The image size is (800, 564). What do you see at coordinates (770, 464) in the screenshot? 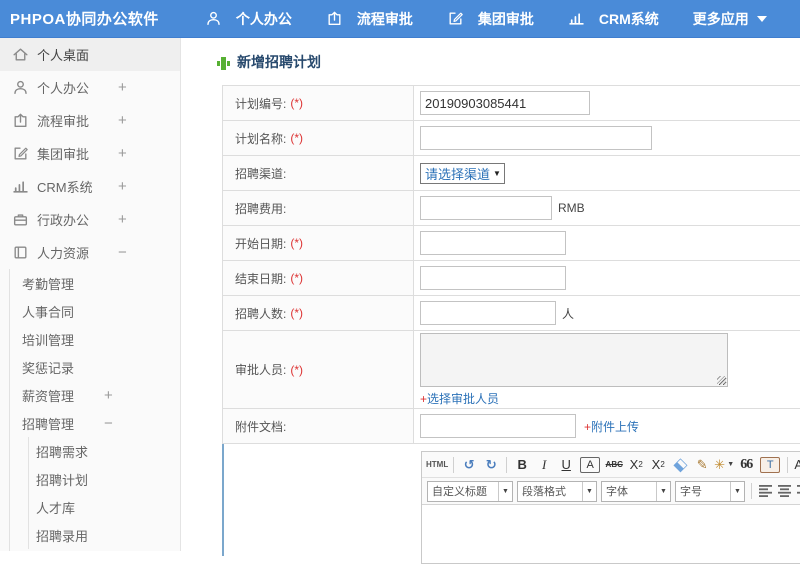
I see `paste-text-button: T` at bounding box center [770, 464].